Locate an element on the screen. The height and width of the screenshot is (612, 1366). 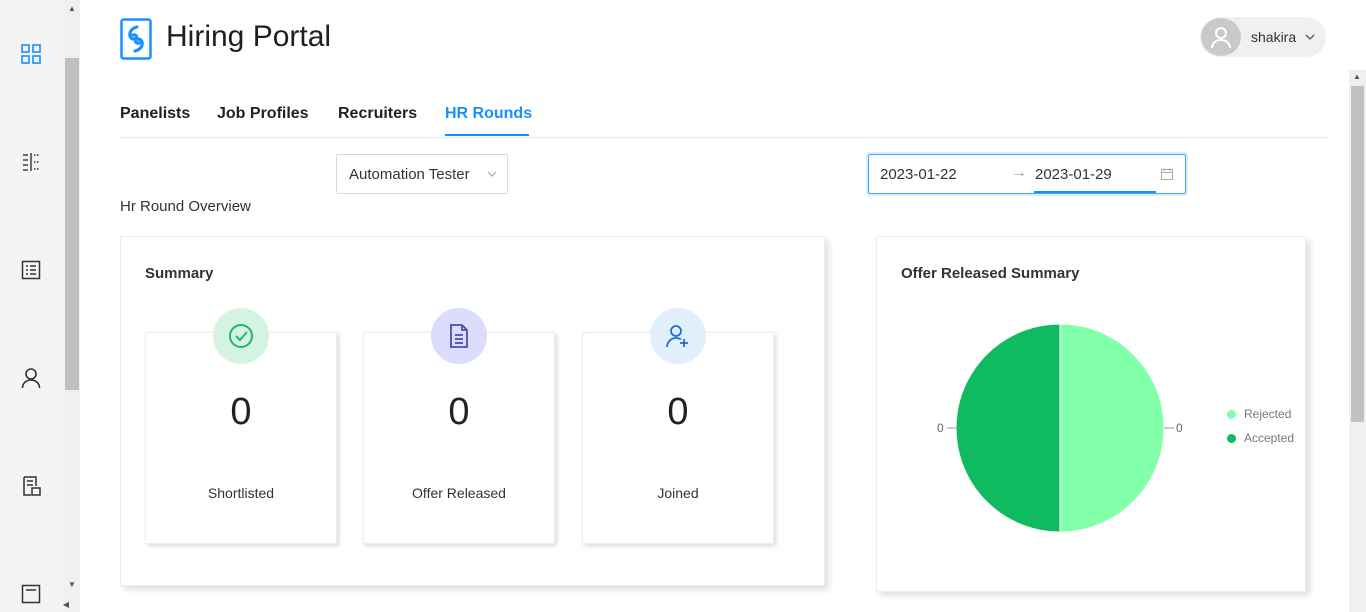
sidebar is located at coordinates (32, 306).